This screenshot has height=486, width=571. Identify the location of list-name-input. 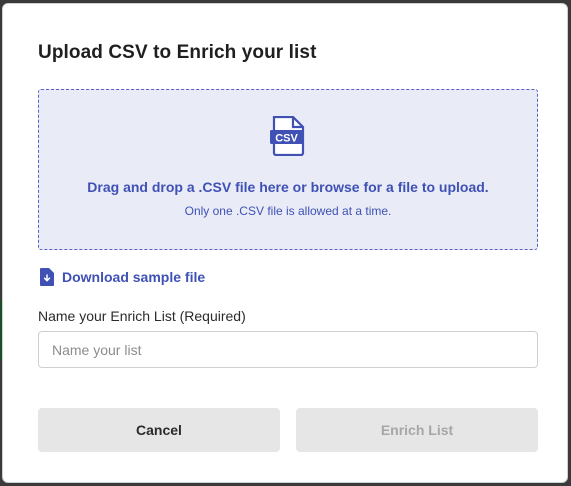
(288, 349).